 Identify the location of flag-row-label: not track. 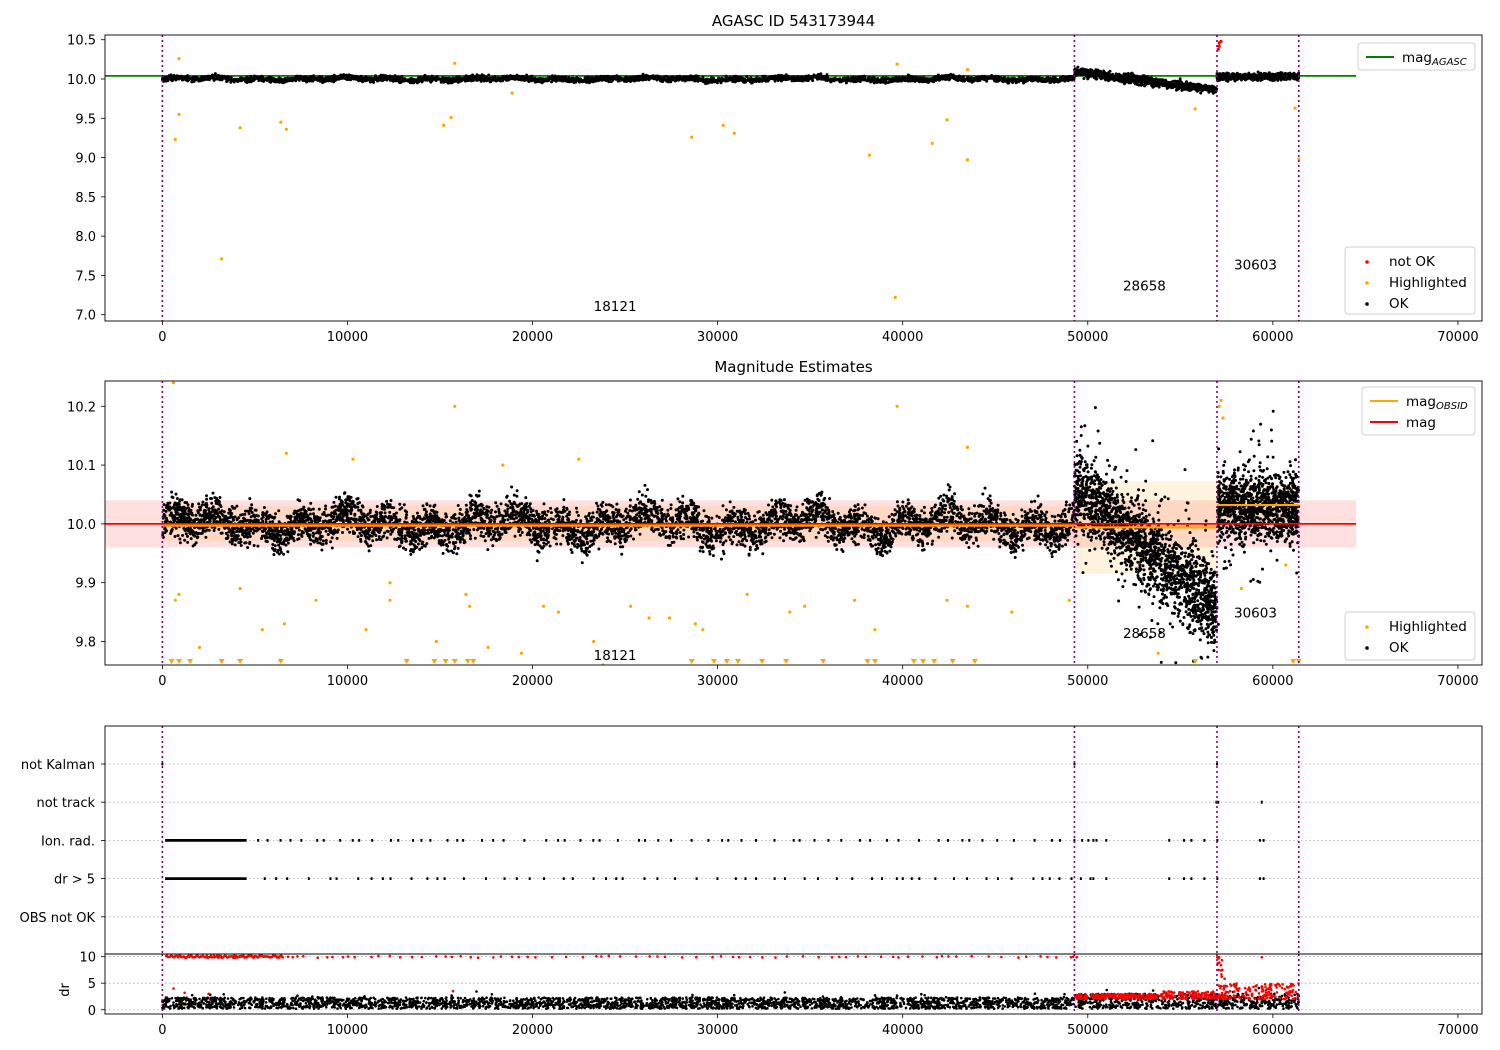
(65, 803).